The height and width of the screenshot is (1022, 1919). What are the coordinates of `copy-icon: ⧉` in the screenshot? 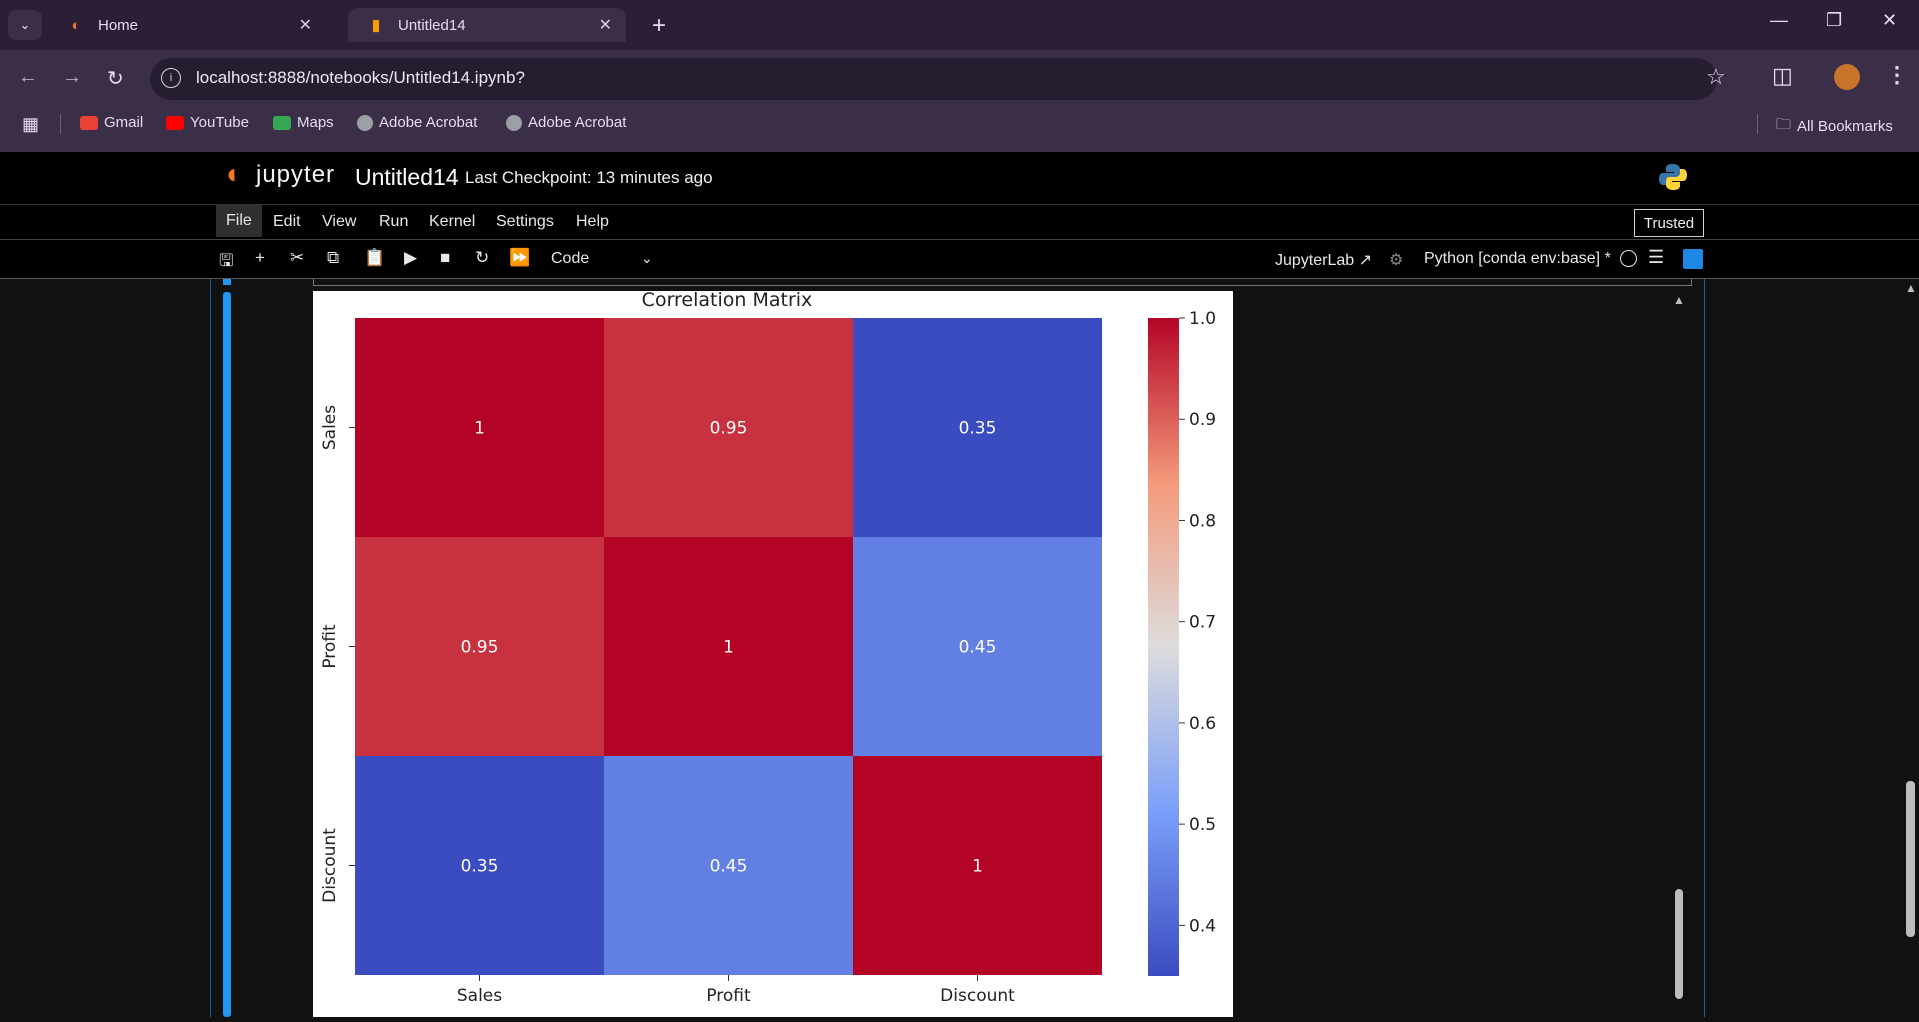 It's located at (333, 258).